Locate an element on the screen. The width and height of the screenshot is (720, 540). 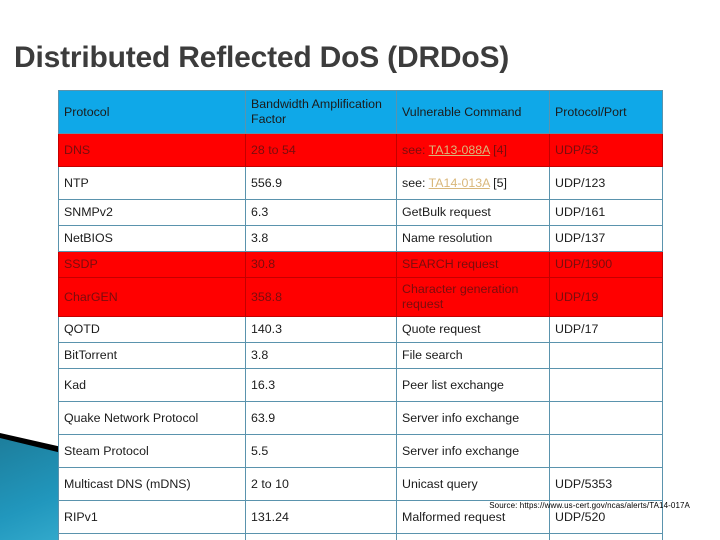
cell-protocol: QOTD is located at coordinates (152, 329).